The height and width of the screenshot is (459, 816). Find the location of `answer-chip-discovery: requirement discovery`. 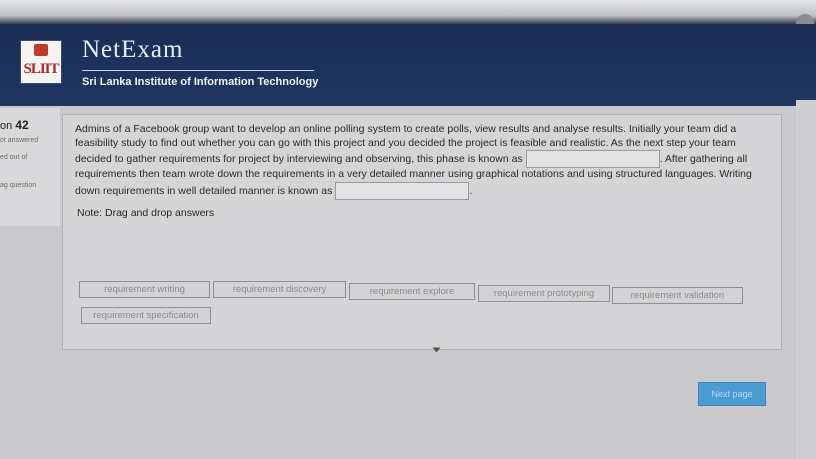

answer-chip-discovery: requirement discovery is located at coordinates (279, 289).